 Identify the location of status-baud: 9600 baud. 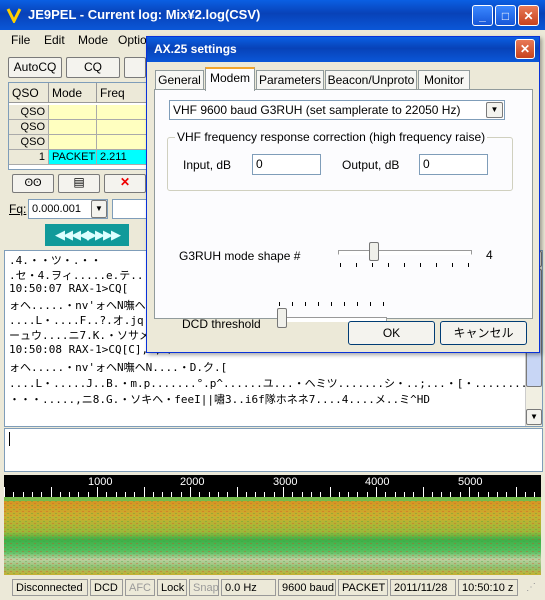
(307, 587).